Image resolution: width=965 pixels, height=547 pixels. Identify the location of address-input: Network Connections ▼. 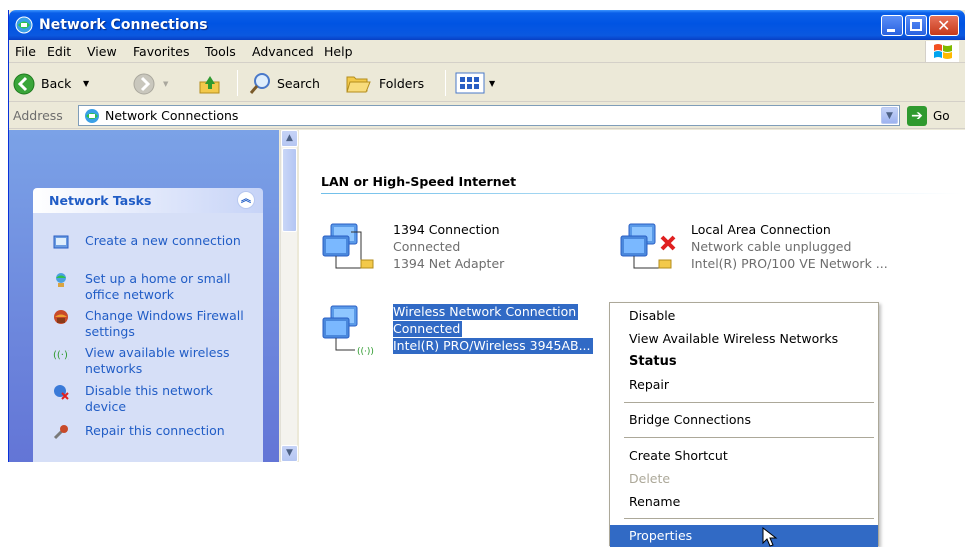
(489, 115).